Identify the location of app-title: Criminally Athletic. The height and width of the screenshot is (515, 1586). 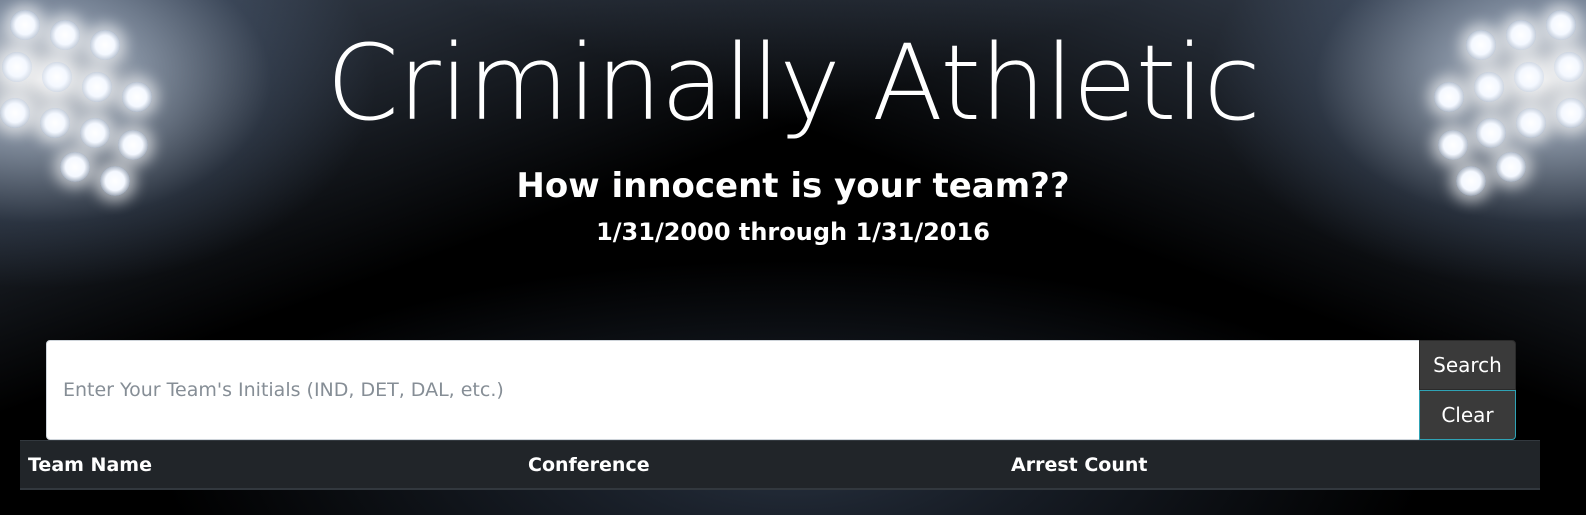
(793, 83).